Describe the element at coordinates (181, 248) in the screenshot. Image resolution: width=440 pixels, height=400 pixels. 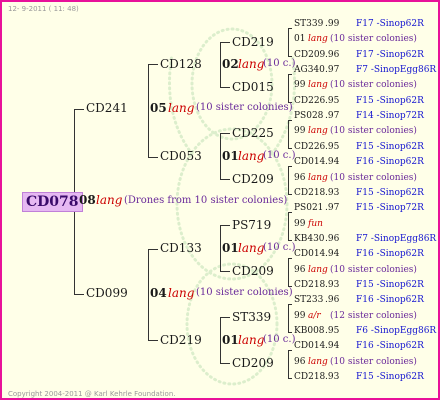
I see `gen2-c-id: CD133` at that location.